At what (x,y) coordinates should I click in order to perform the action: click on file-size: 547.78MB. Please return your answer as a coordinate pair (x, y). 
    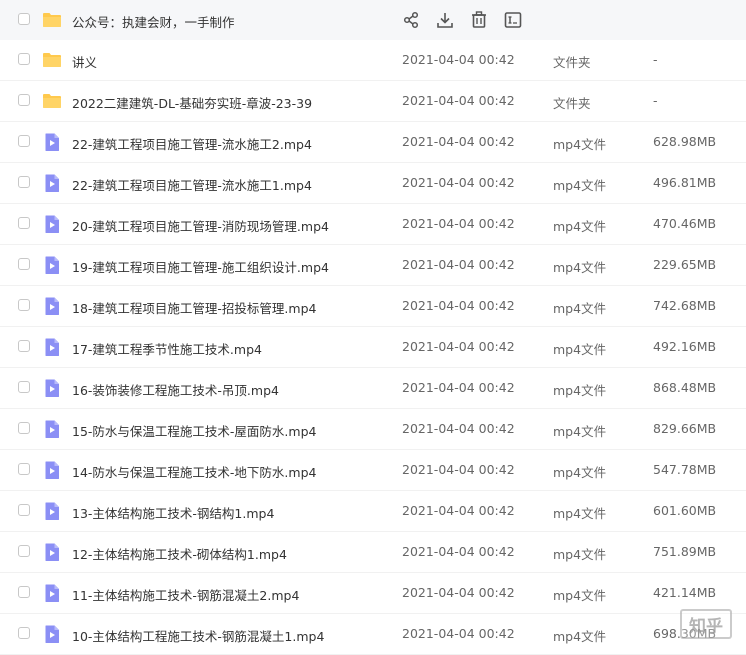
    Looking at the image, I should click on (685, 469).